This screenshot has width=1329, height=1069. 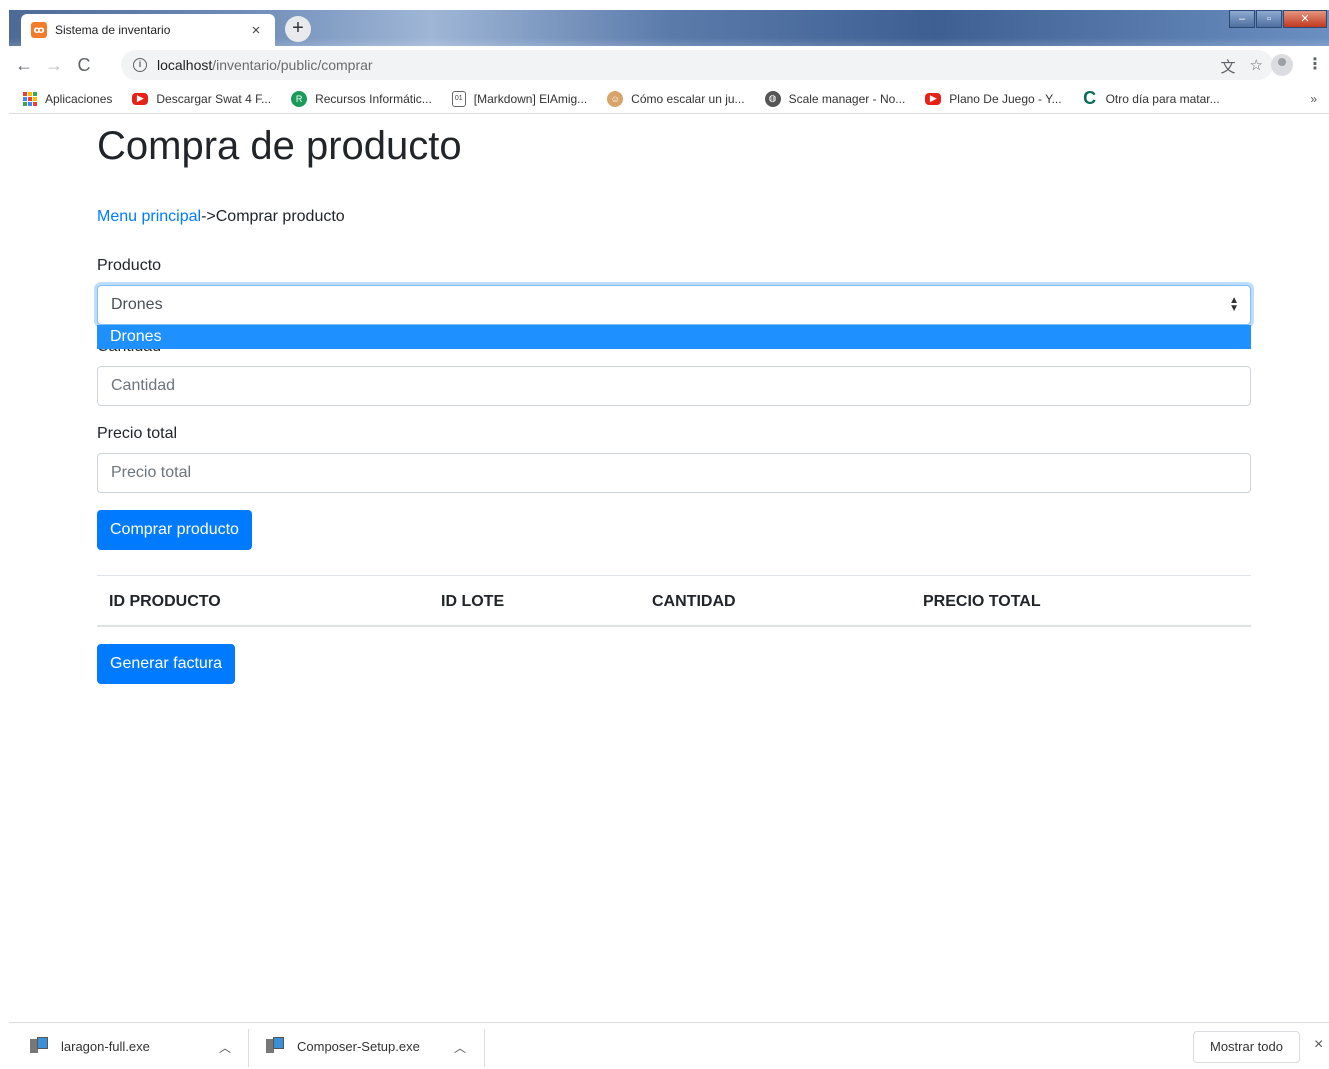 I want to click on close-shelf-icon: ×, so click(x=1318, y=1045).